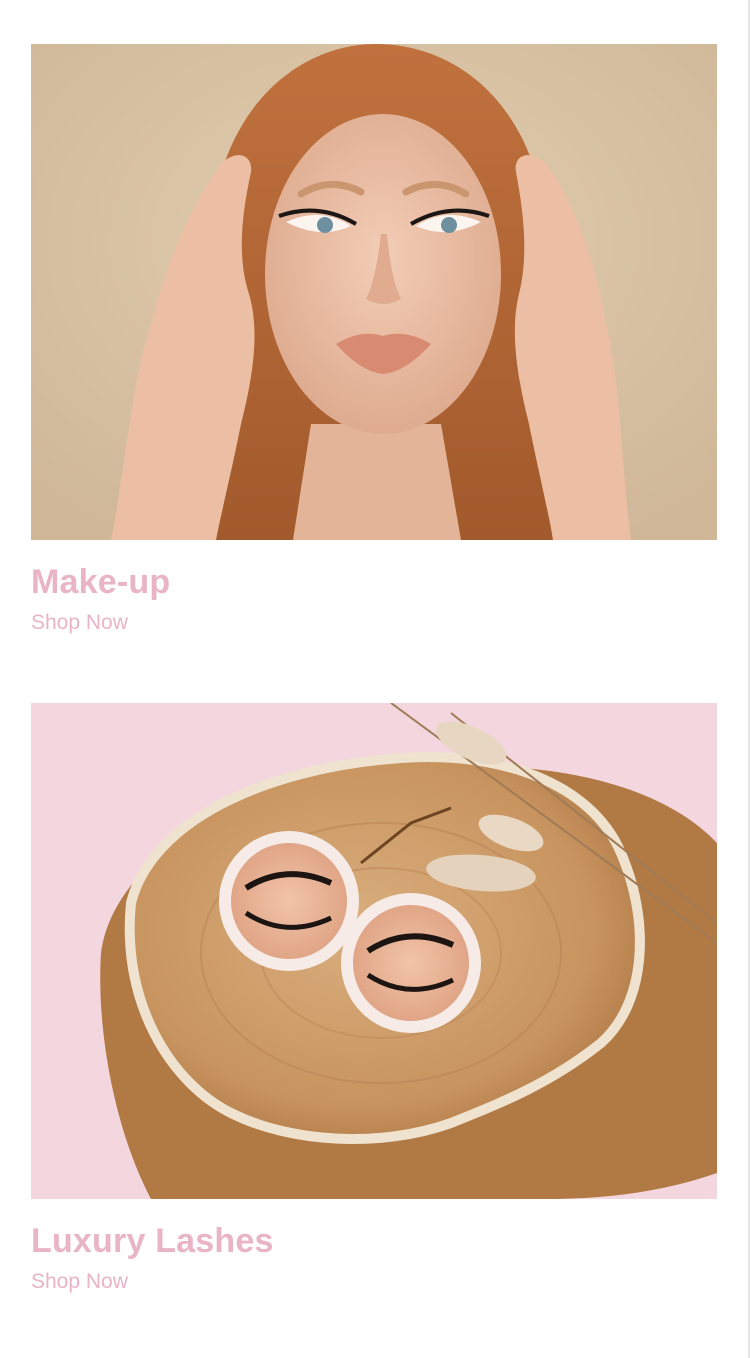 This screenshot has width=750, height=1358. Describe the element at coordinates (374, 1241) in the screenshot. I see `category-title: Luxury Lashes` at that location.